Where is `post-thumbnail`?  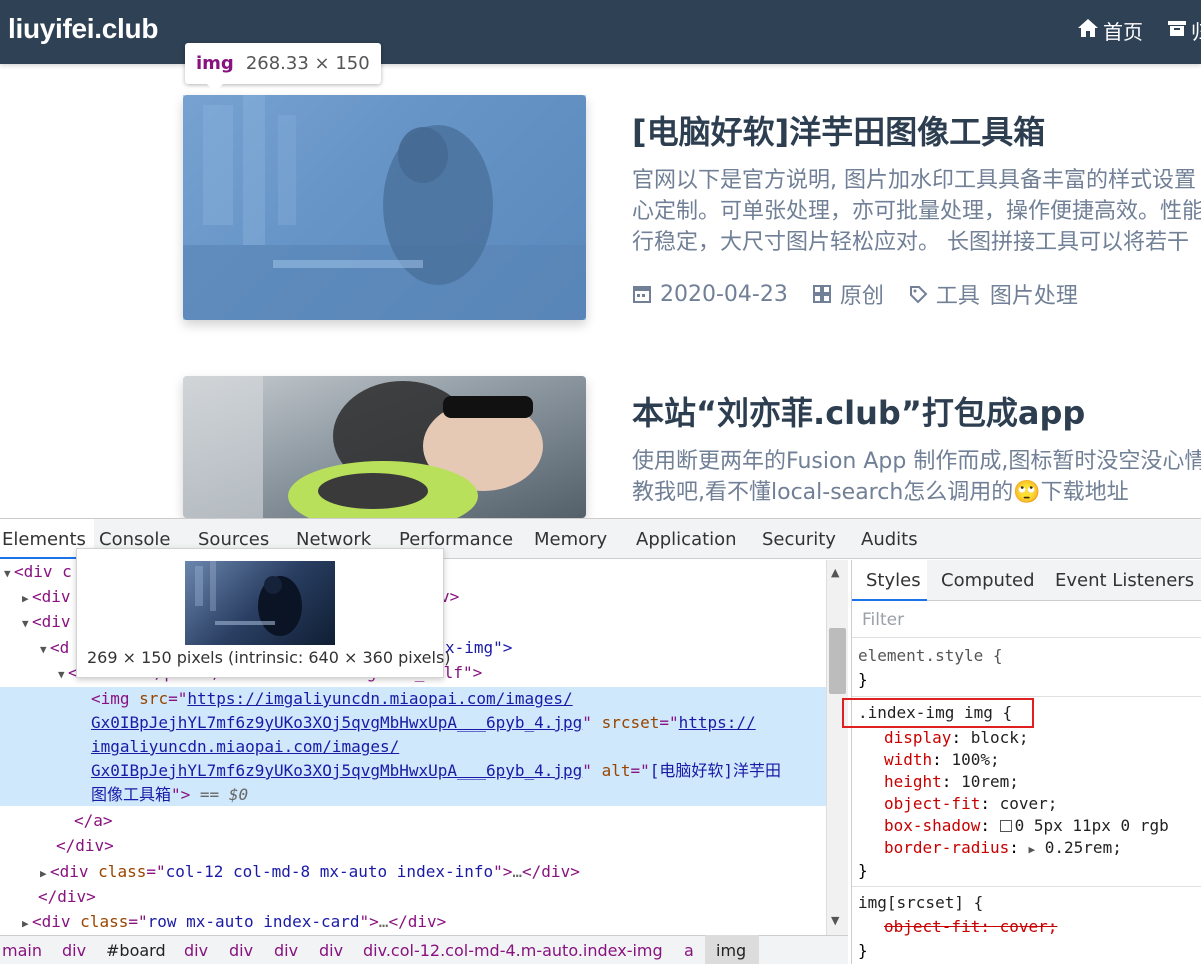 post-thumbnail is located at coordinates (384, 447).